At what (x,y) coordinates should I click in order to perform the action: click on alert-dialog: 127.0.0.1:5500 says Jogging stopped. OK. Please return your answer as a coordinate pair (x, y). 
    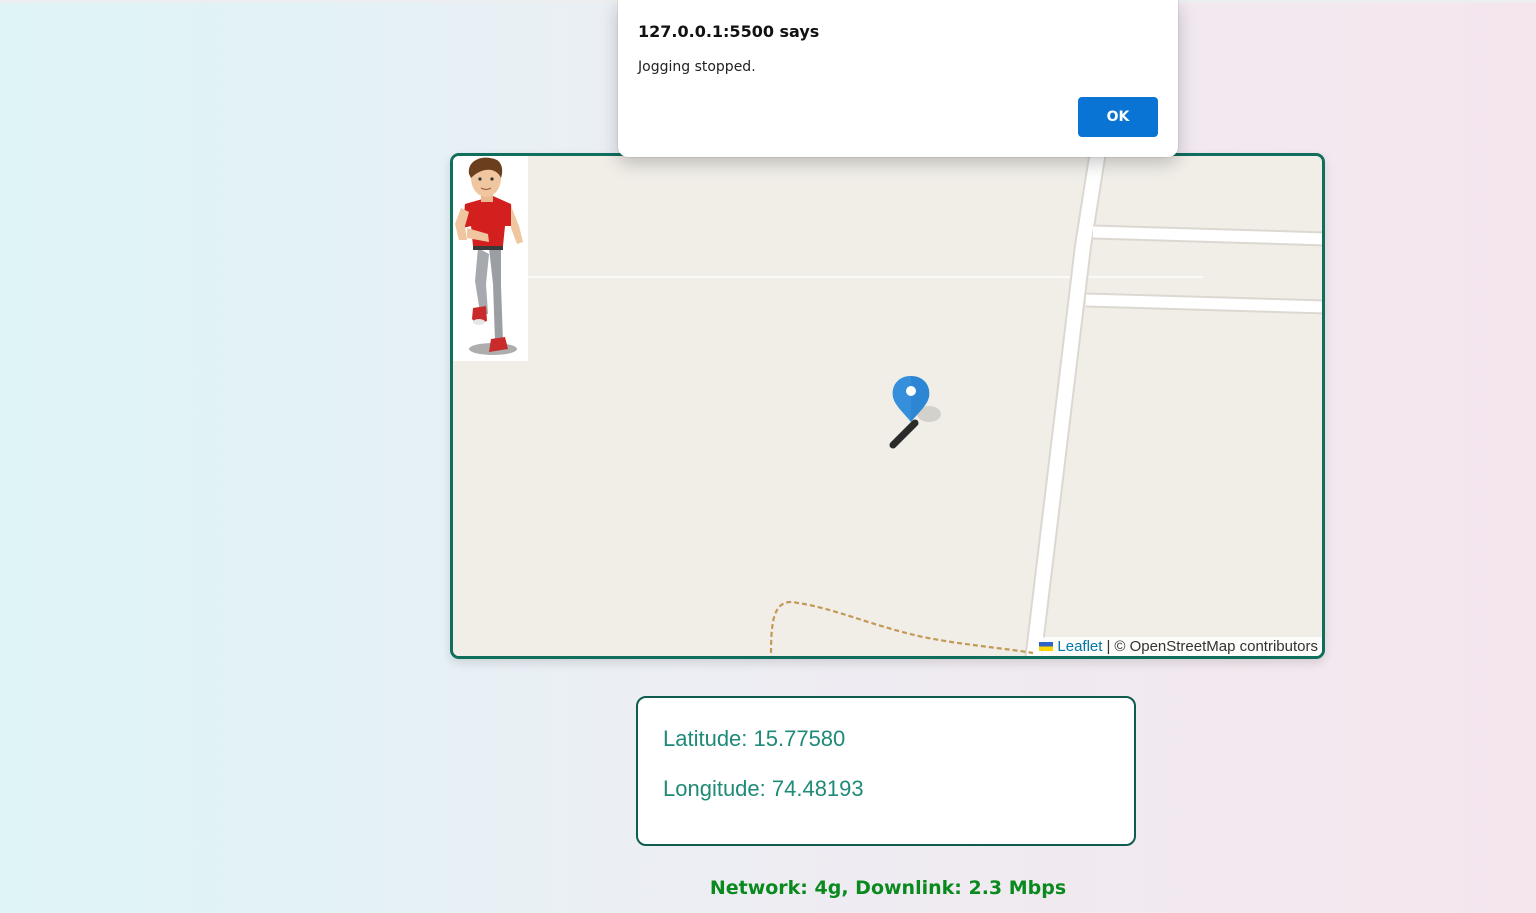
    Looking at the image, I should click on (898, 78).